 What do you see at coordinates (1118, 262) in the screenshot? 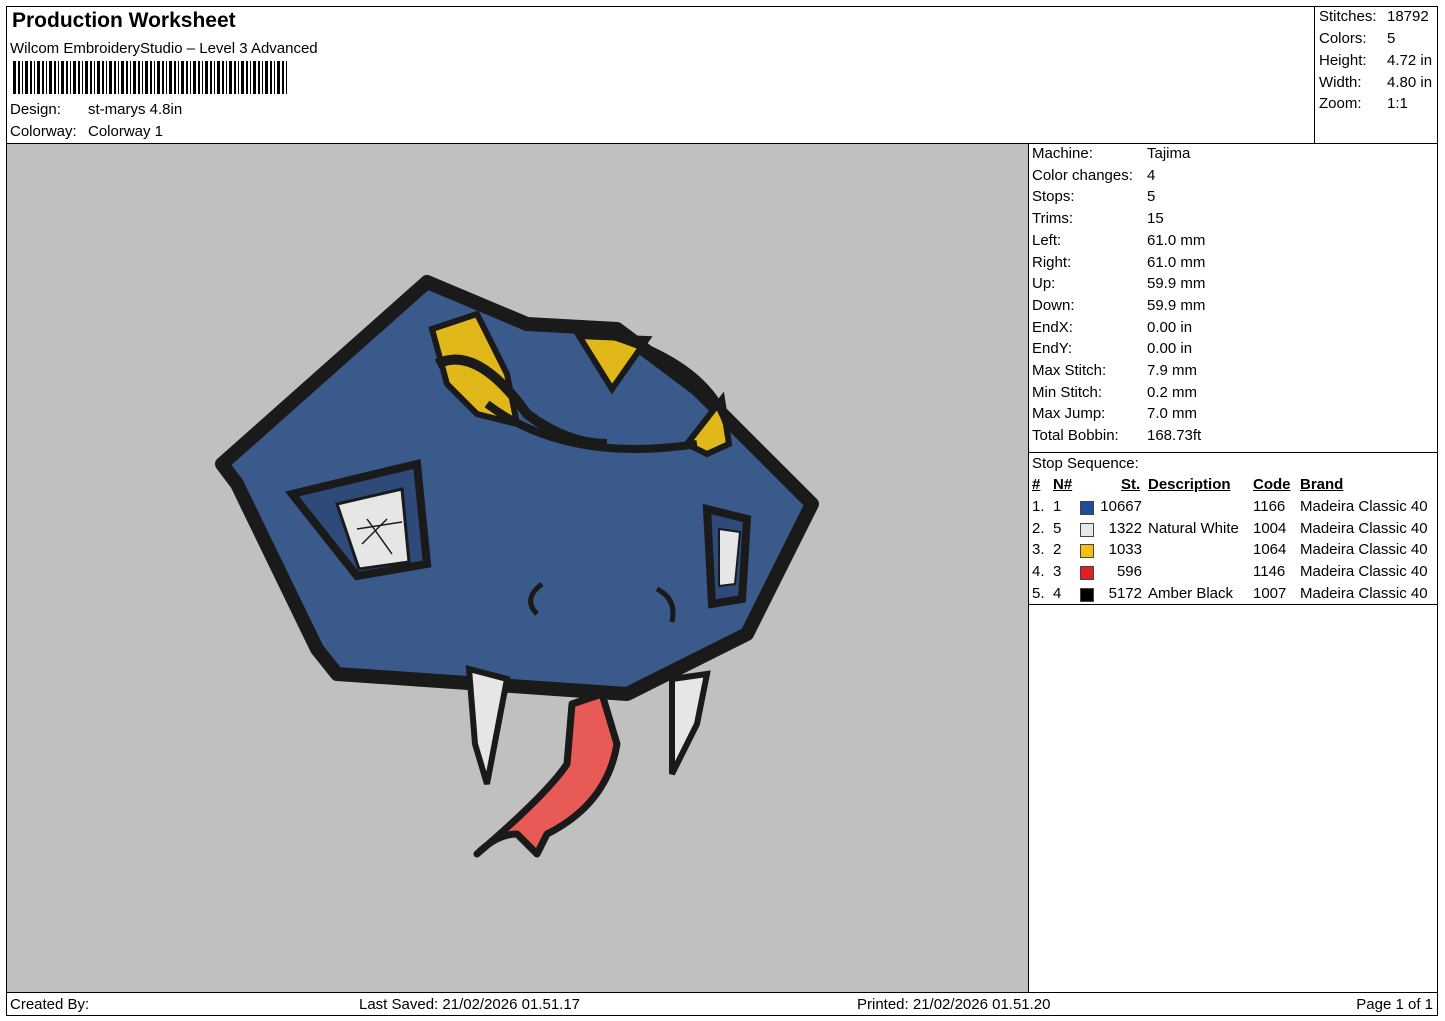
I see `machine-info-row: Right: 61.0 mm` at bounding box center [1118, 262].